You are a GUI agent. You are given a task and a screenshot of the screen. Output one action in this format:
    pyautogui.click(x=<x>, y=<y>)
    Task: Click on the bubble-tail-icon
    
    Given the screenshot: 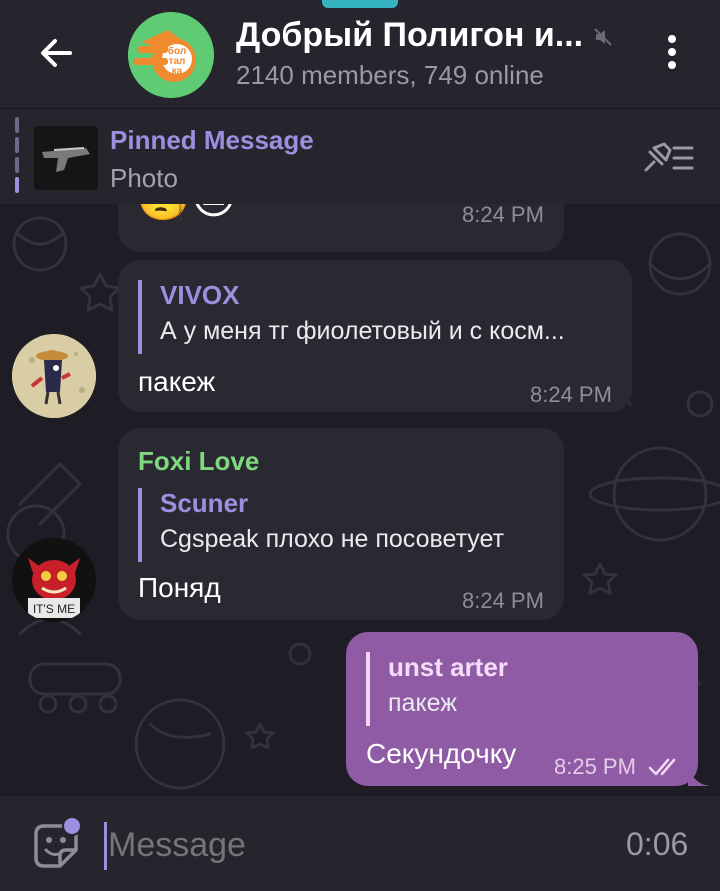 What is the action you would take?
    pyautogui.click(x=699, y=775)
    